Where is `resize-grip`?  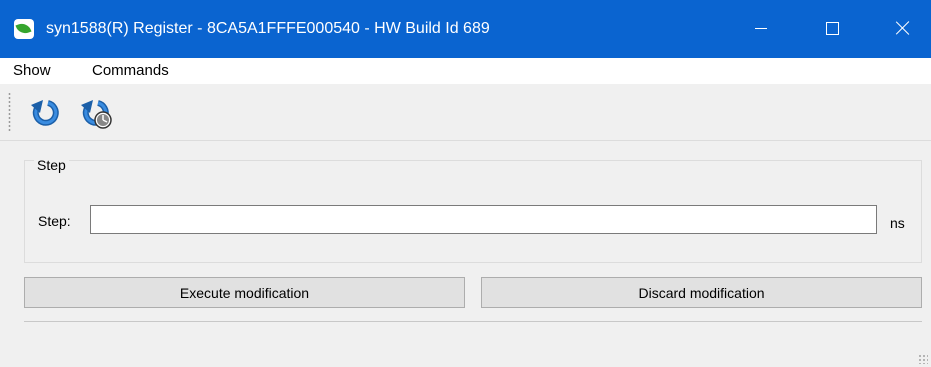 resize-grip is located at coordinates (923, 359).